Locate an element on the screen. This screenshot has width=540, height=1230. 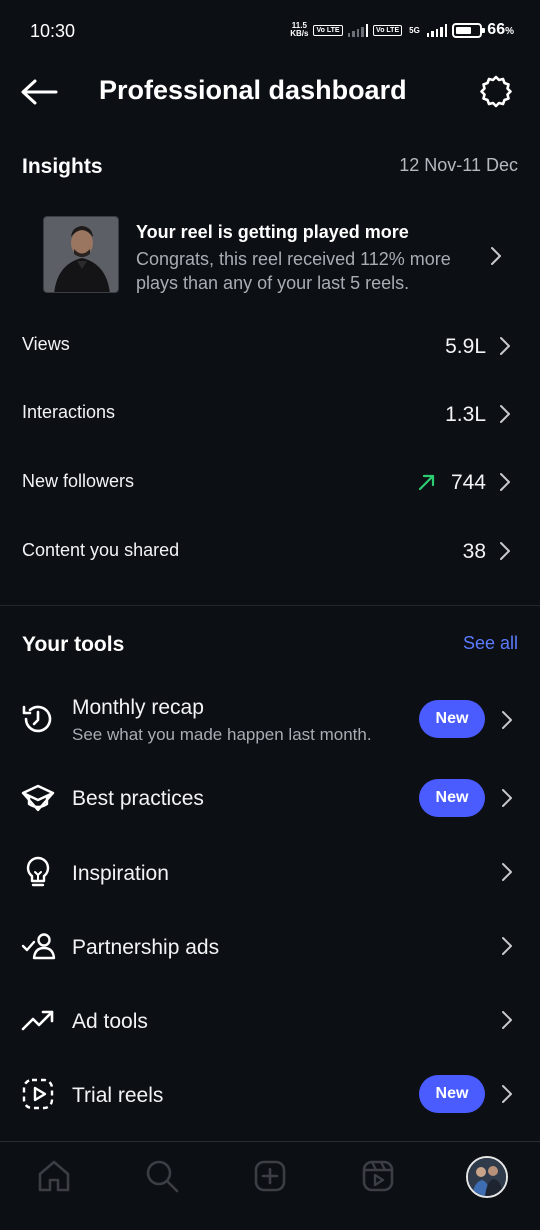
tool-label: Monthly recap is located at coordinates (138, 707).